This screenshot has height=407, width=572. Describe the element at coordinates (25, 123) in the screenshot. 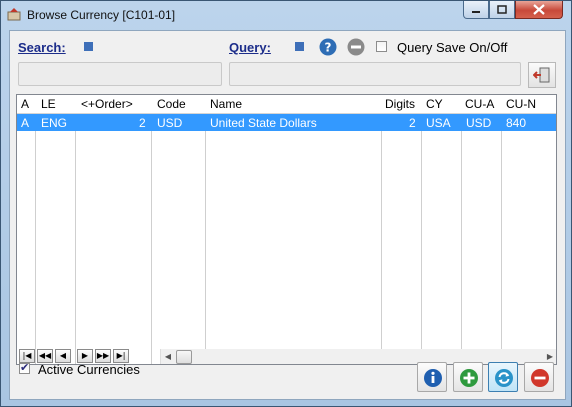

I see `cell-a: A` at that location.